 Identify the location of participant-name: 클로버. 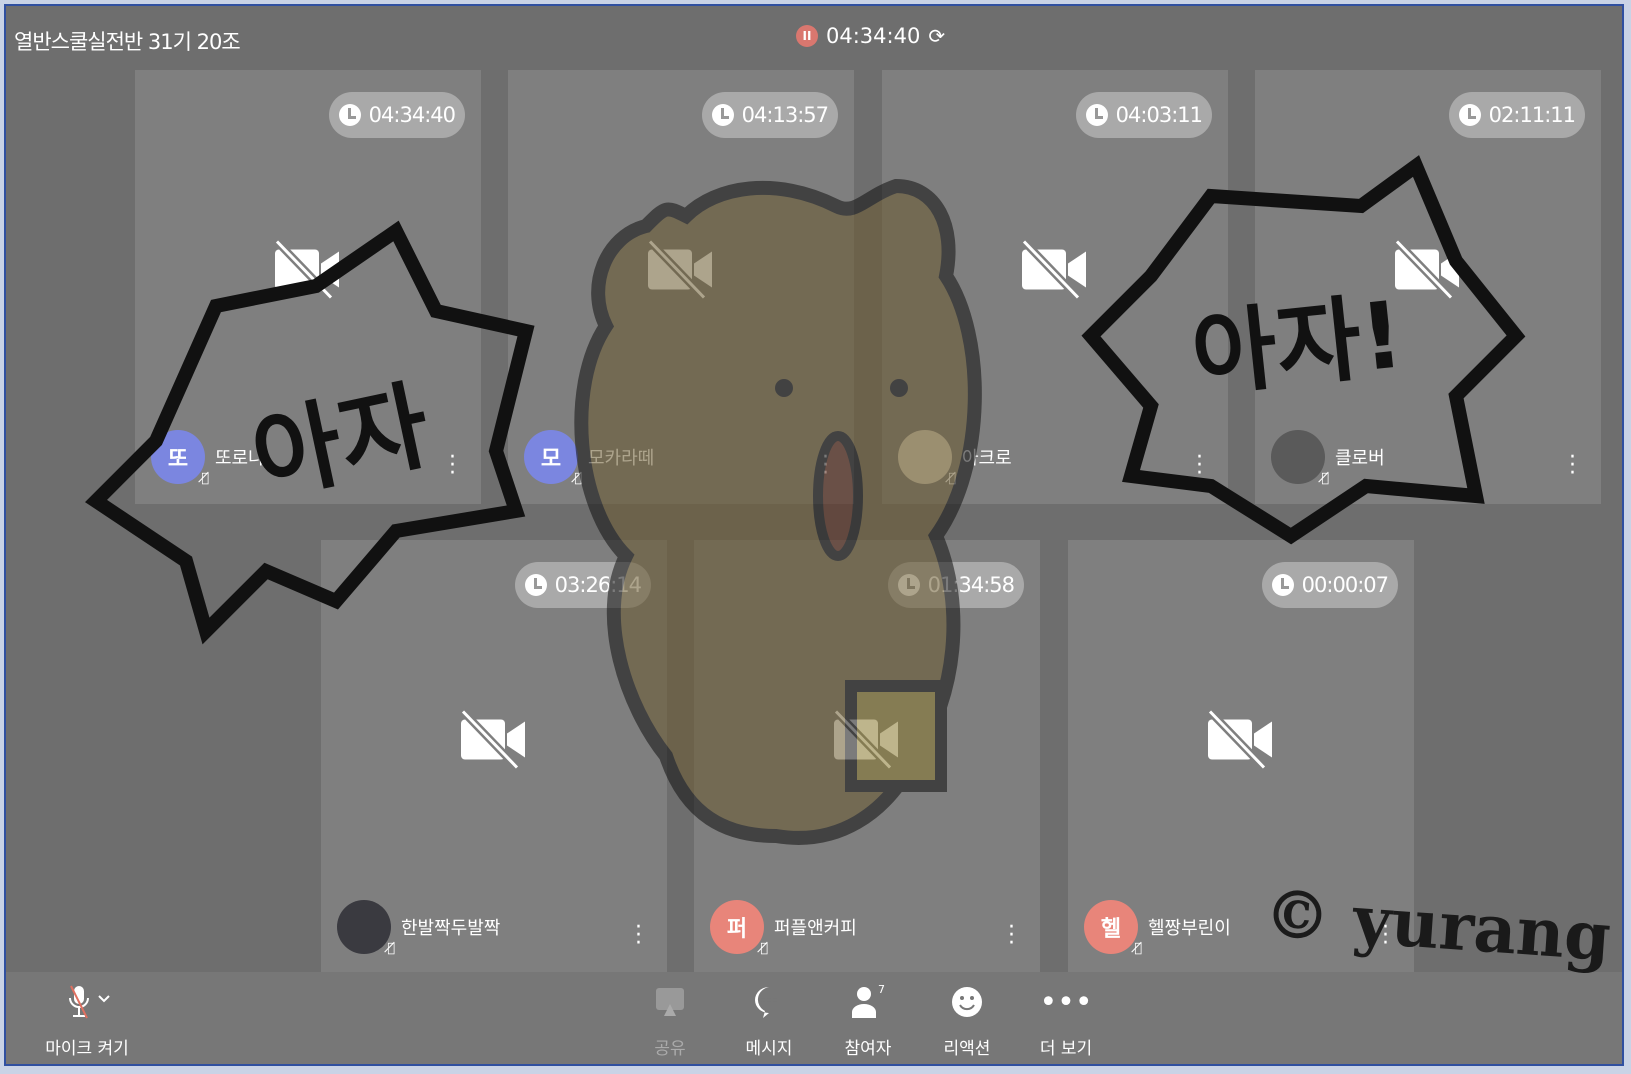
(1360, 458).